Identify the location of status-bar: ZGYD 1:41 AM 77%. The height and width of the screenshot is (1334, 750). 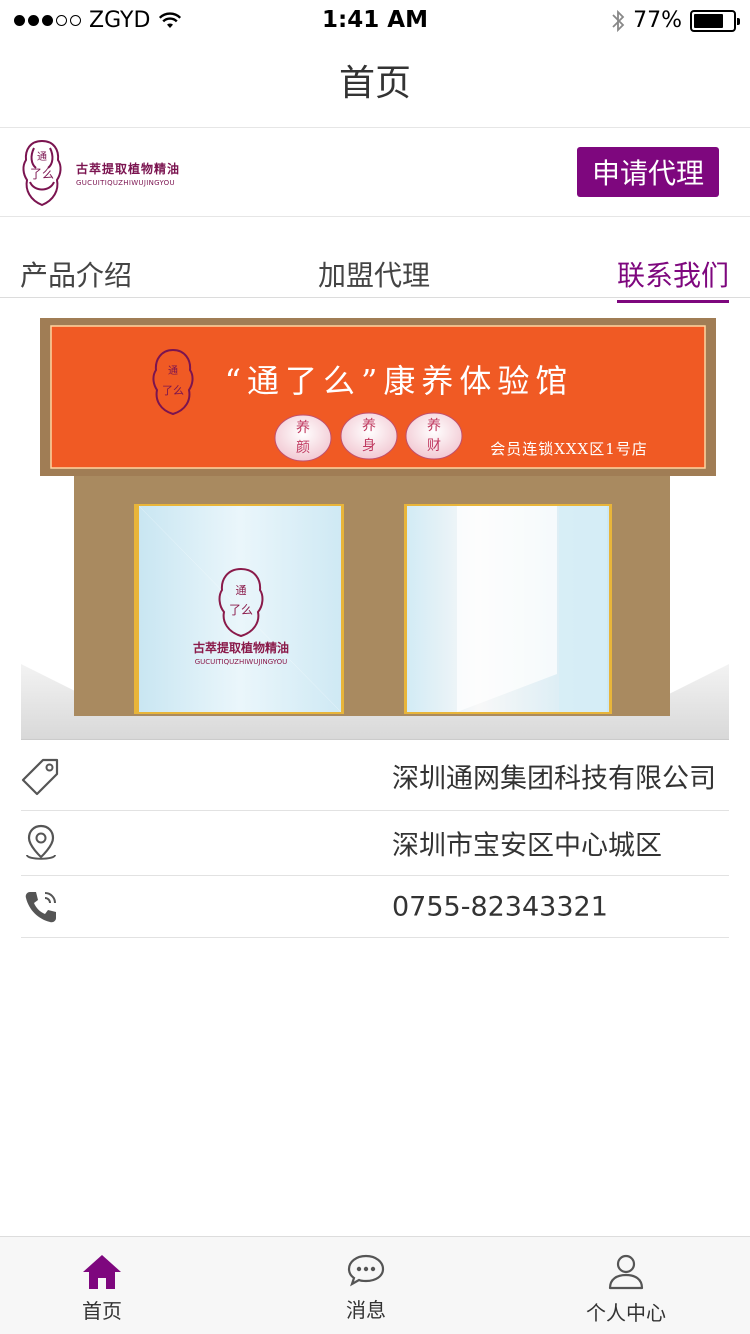
(375, 20).